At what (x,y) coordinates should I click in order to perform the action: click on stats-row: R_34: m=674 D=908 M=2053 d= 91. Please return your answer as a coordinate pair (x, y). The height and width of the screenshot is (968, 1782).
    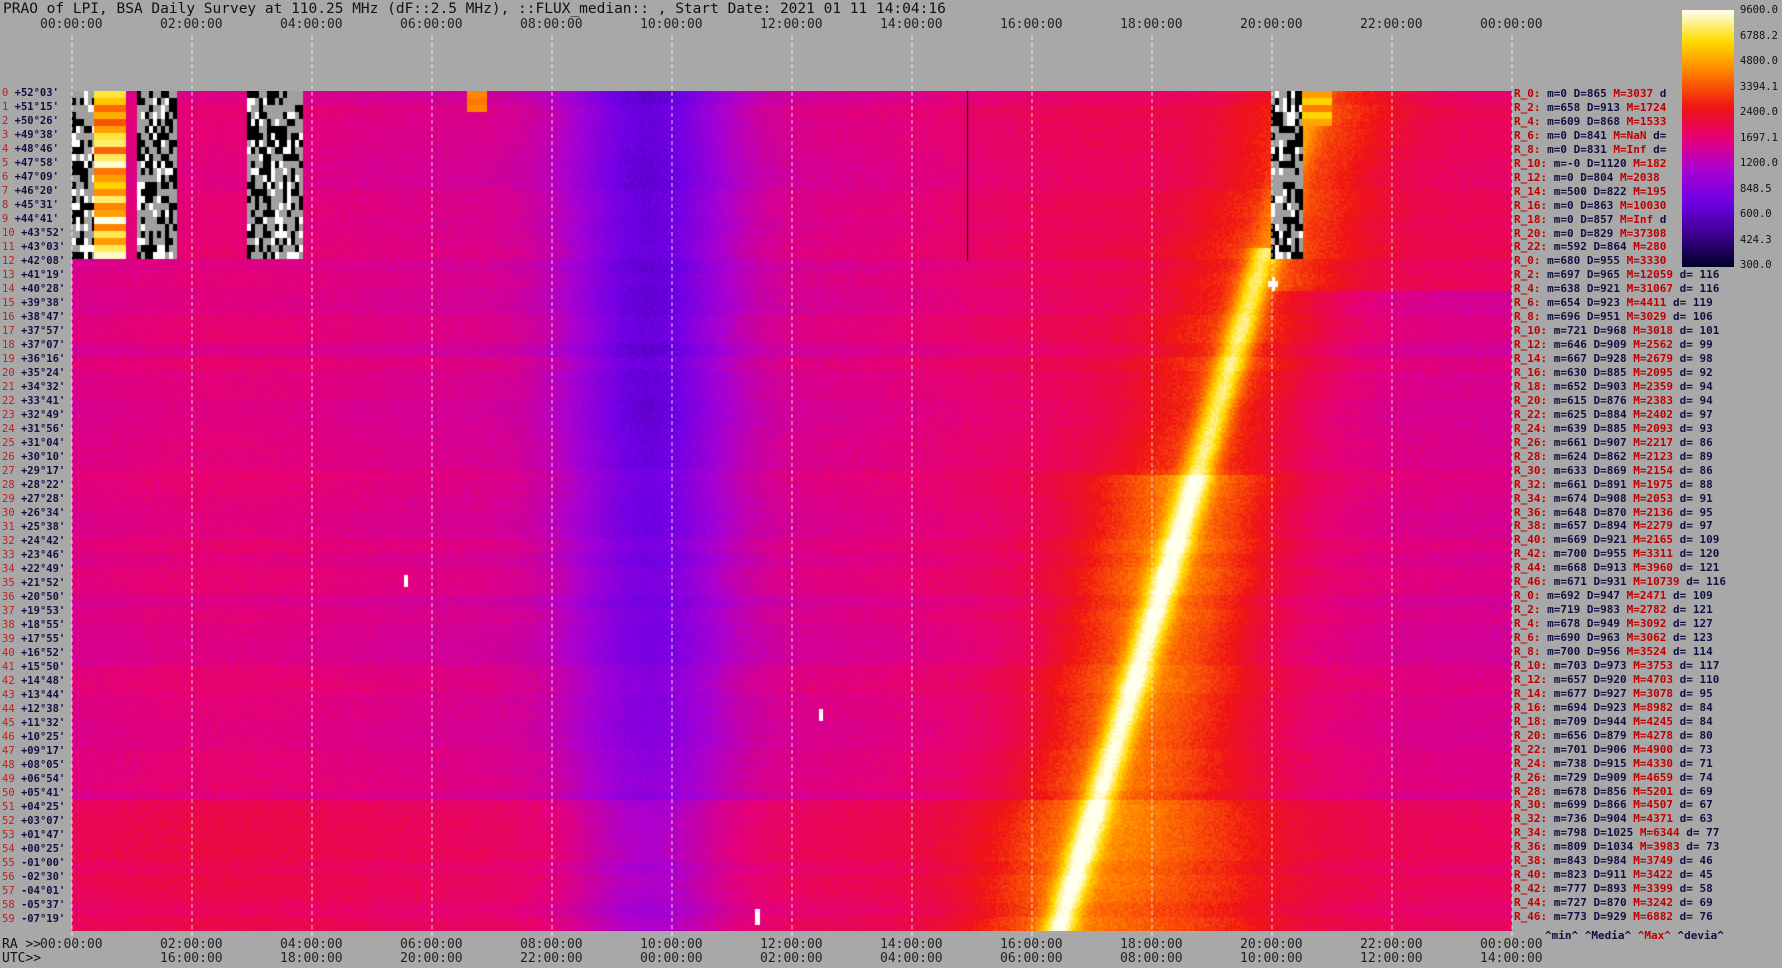
    Looking at the image, I should click on (1613, 498).